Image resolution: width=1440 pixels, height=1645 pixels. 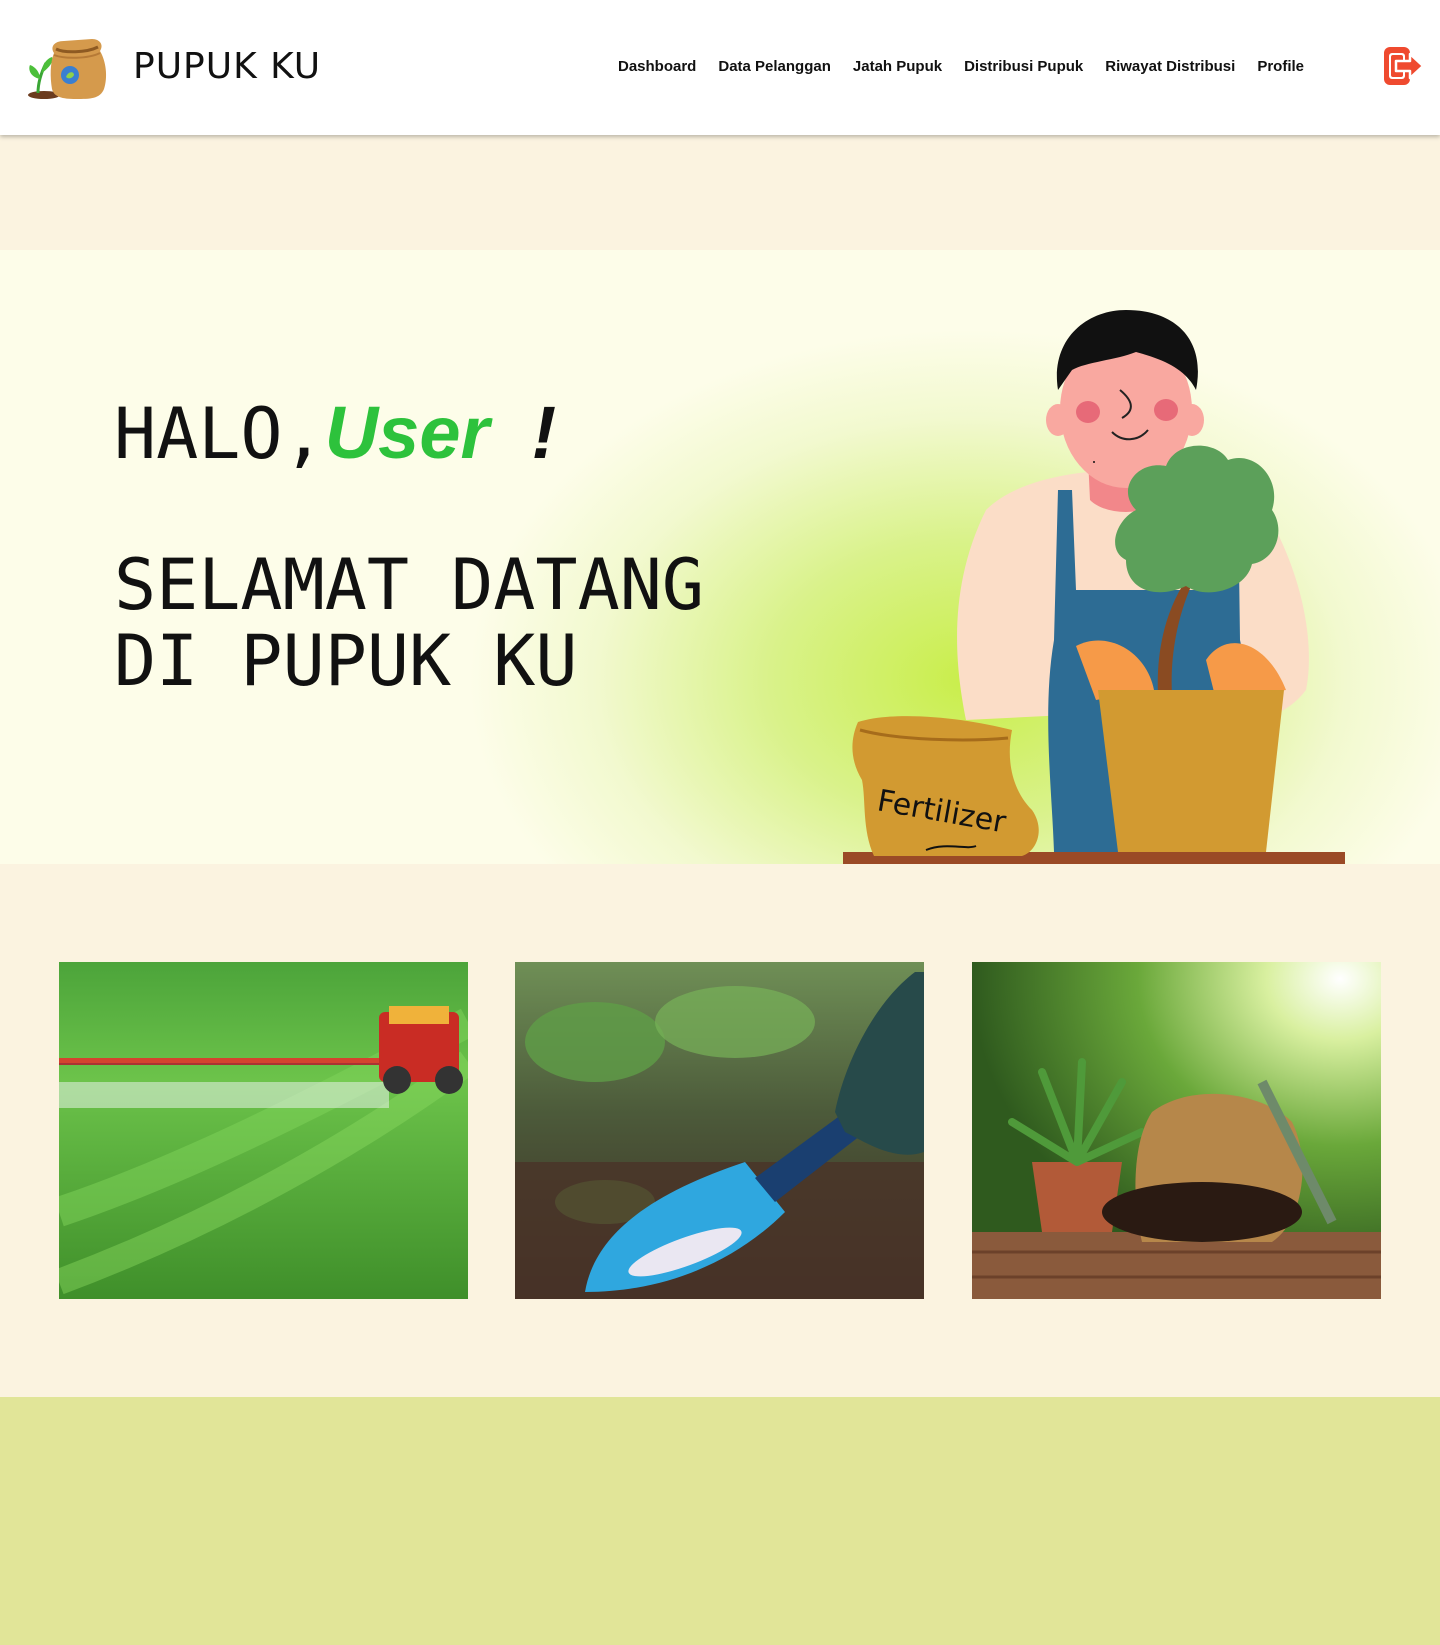 What do you see at coordinates (774, 67) in the screenshot?
I see `nav-data-pelanggan: Data Pelanggan` at bounding box center [774, 67].